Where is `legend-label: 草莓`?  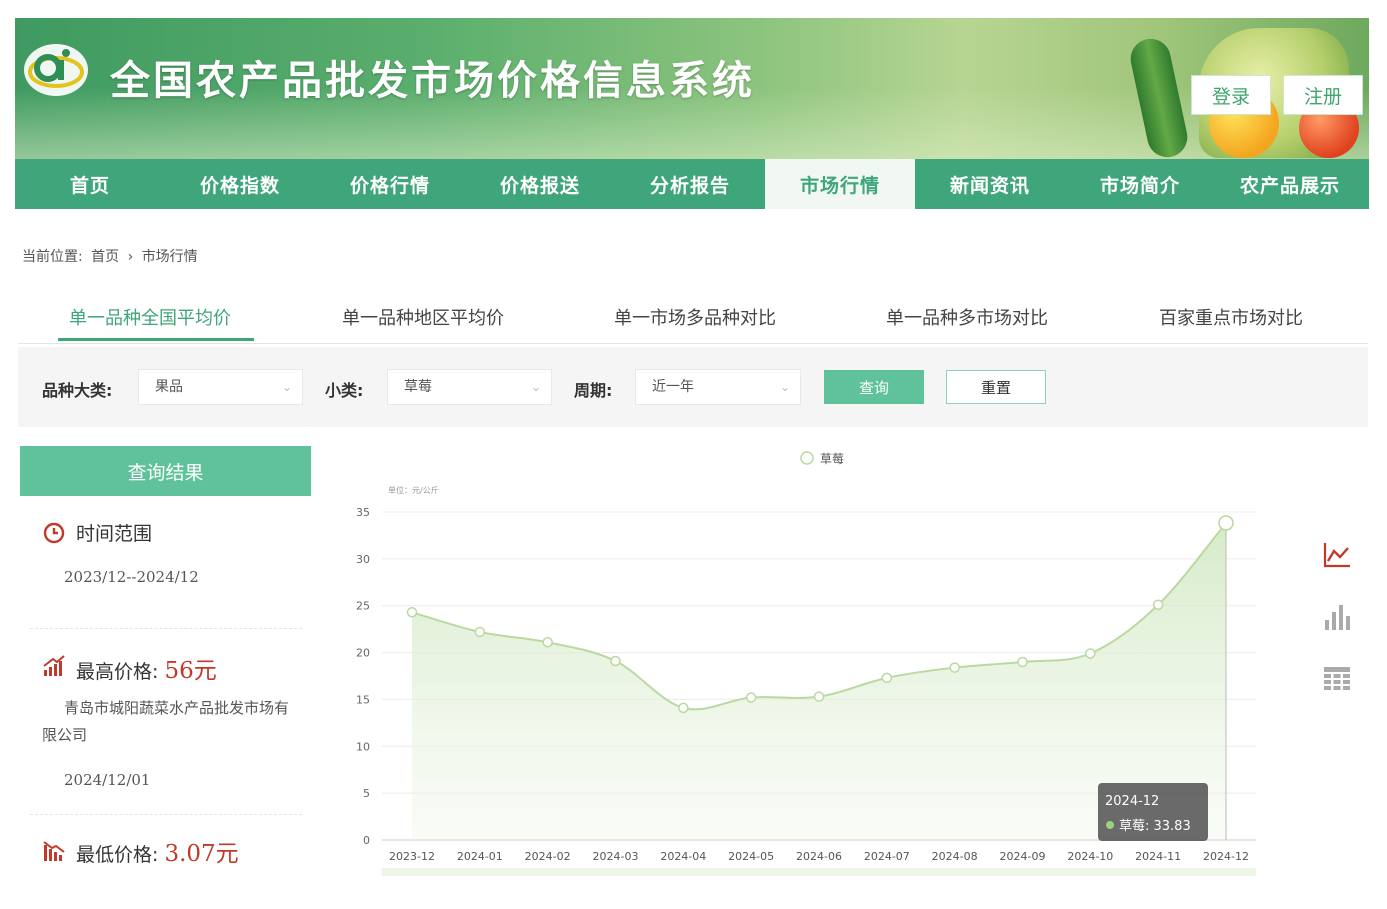
legend-label: 草莓 is located at coordinates (832, 459).